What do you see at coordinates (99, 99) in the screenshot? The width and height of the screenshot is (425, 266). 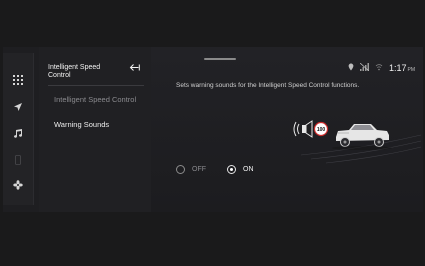 I see `menu-item-intelligent-speed-control: Intelligent Speed Control` at bounding box center [99, 99].